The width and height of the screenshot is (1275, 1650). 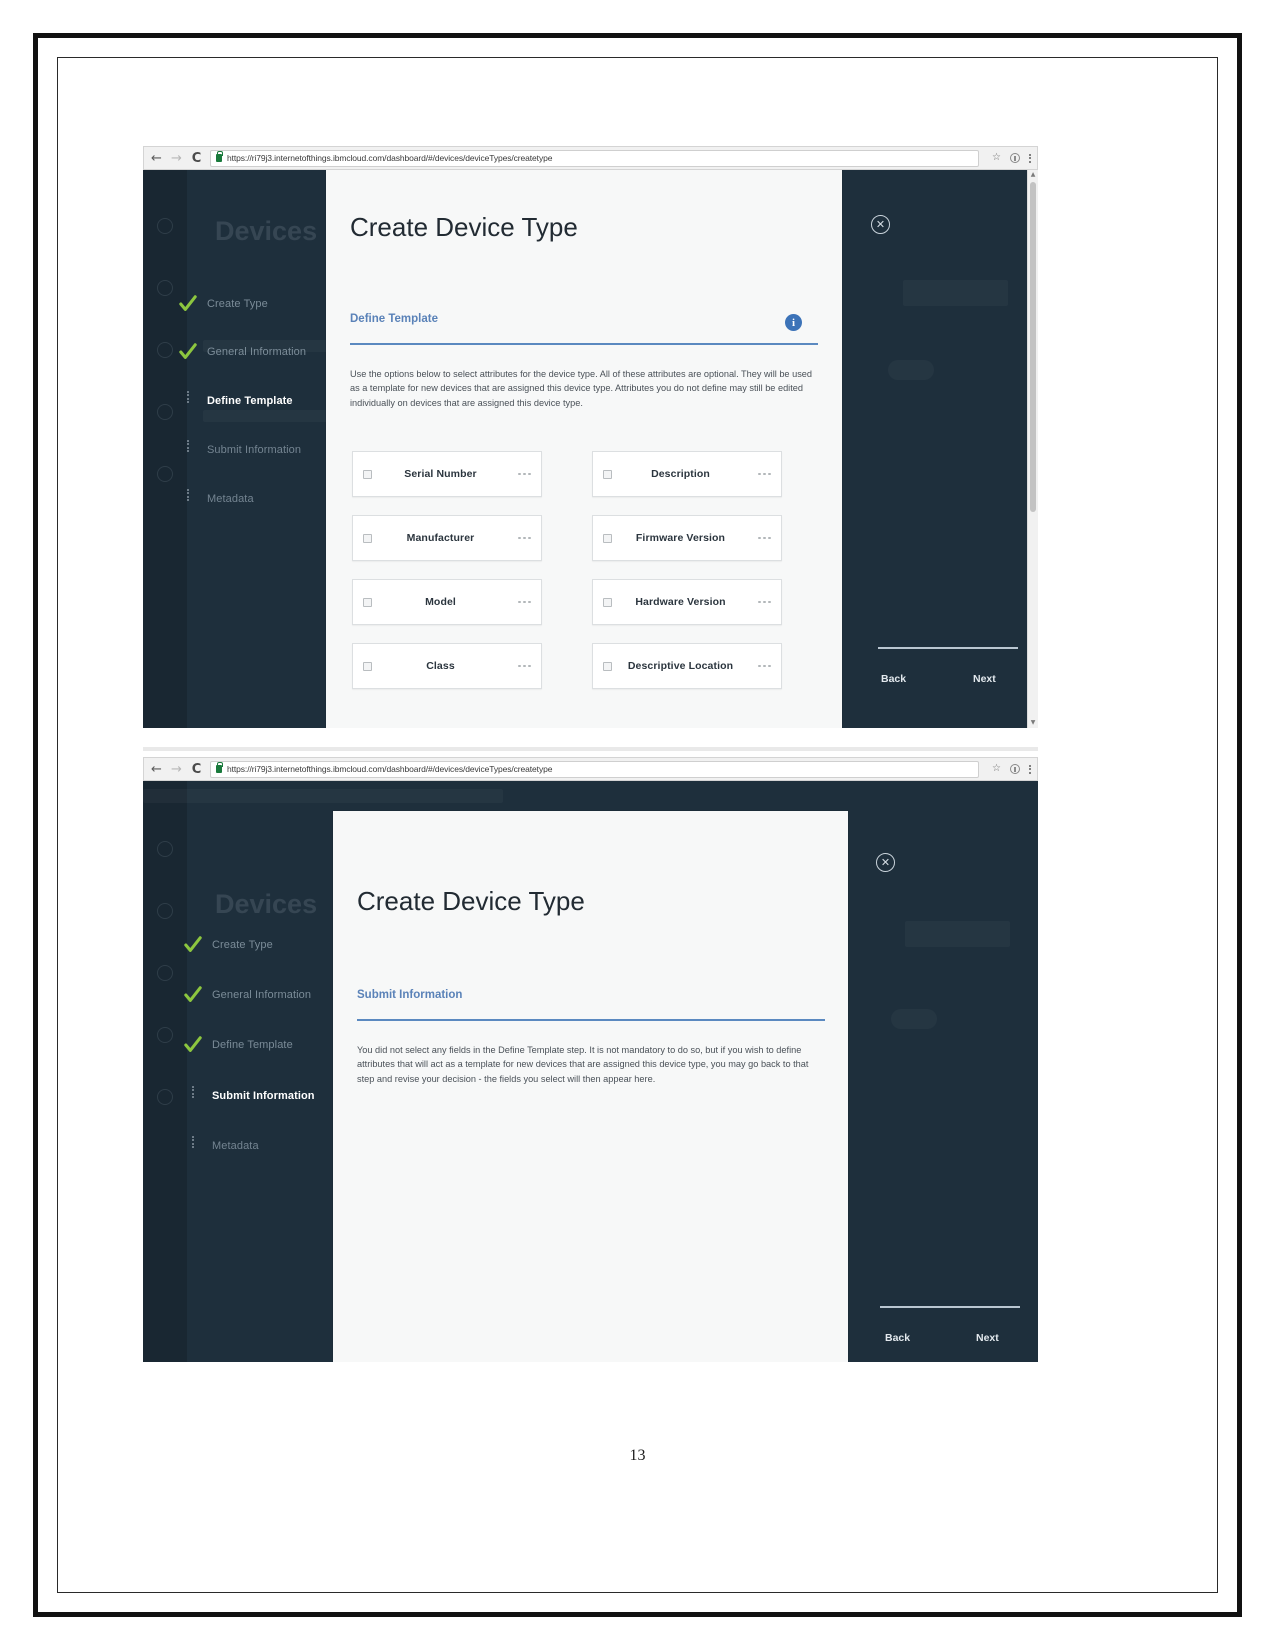 I want to click on attribute-card-descriptive-location: Descriptive Location, so click(x=687, y=666).